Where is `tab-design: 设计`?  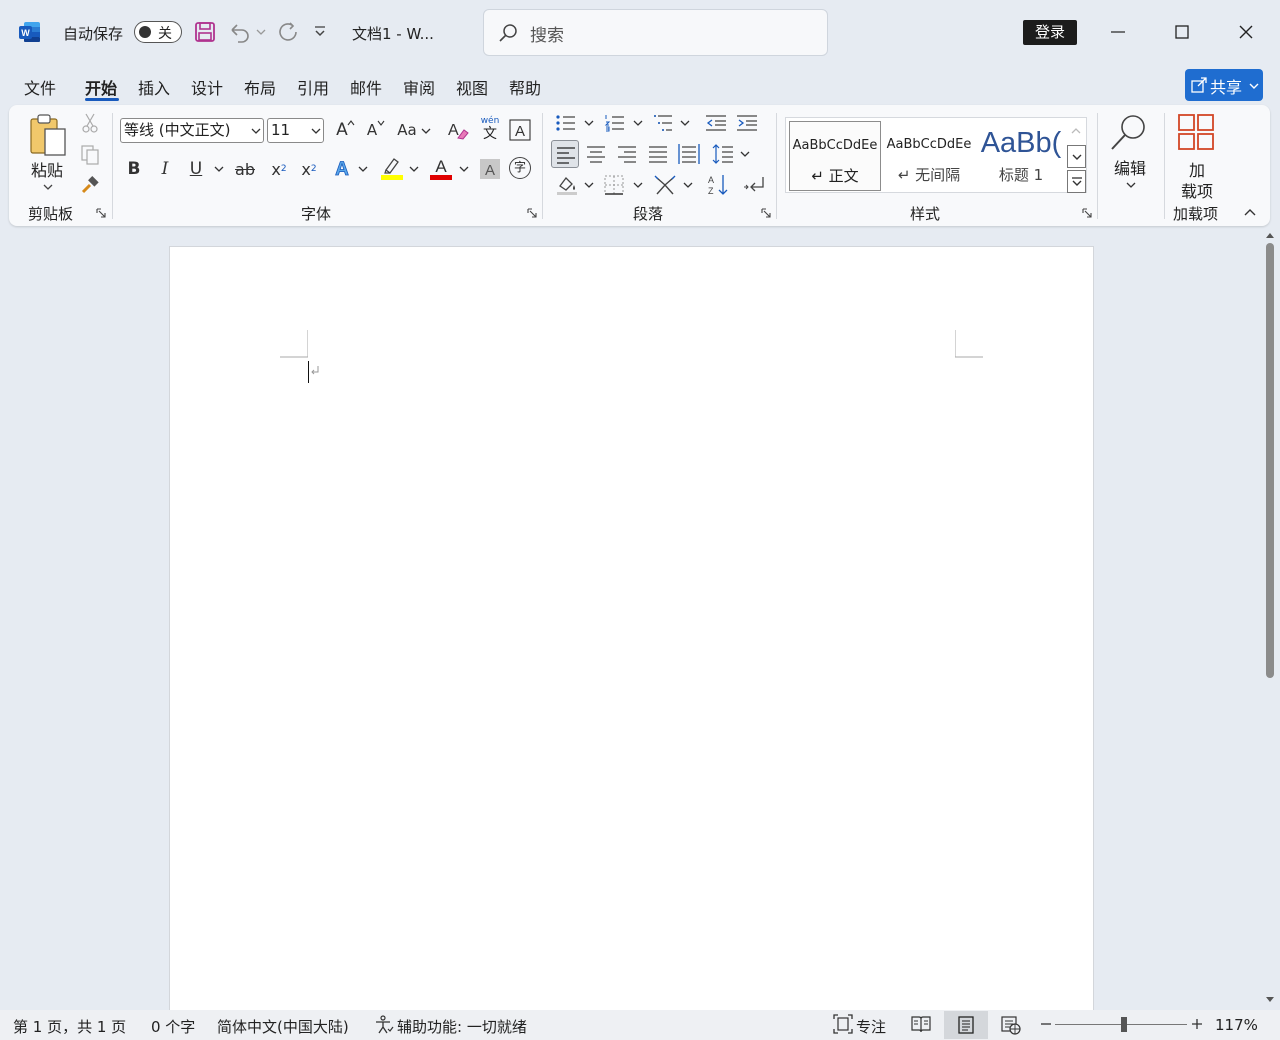
tab-design: 设计 is located at coordinates (207, 87).